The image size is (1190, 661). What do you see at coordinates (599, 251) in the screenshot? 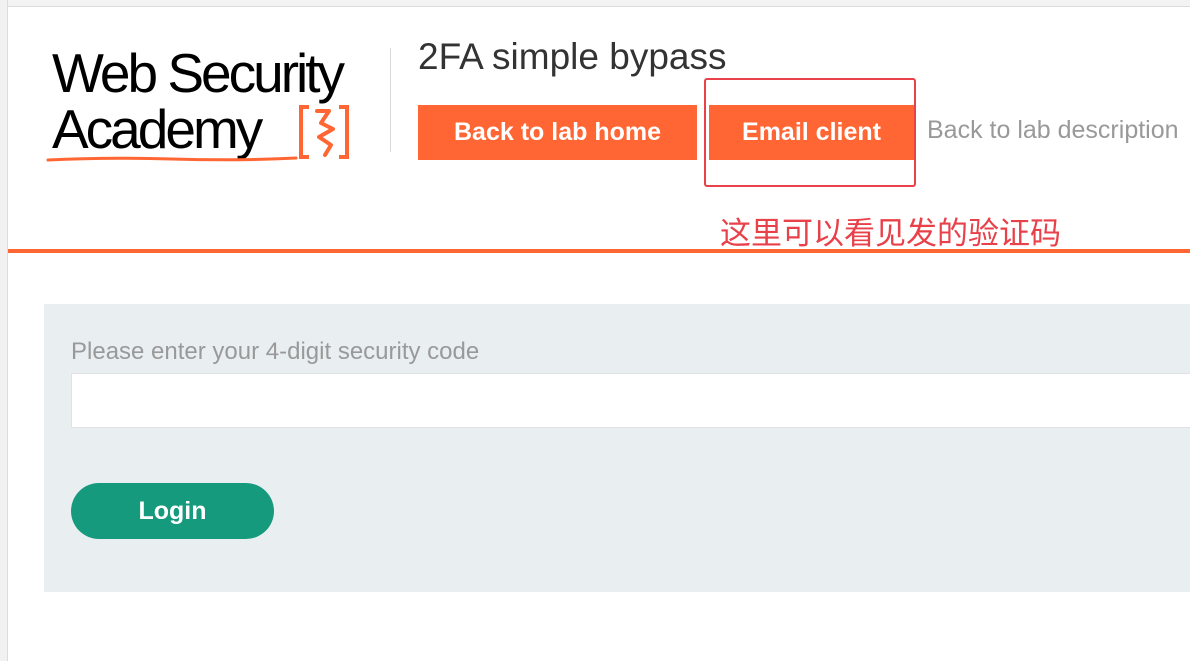
I see `header-separator` at bounding box center [599, 251].